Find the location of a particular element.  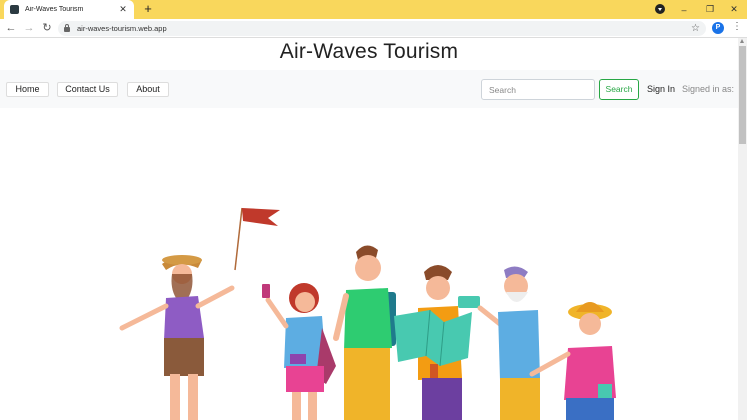

url-text: air-waves-tourism.web.app is located at coordinates (384, 28).